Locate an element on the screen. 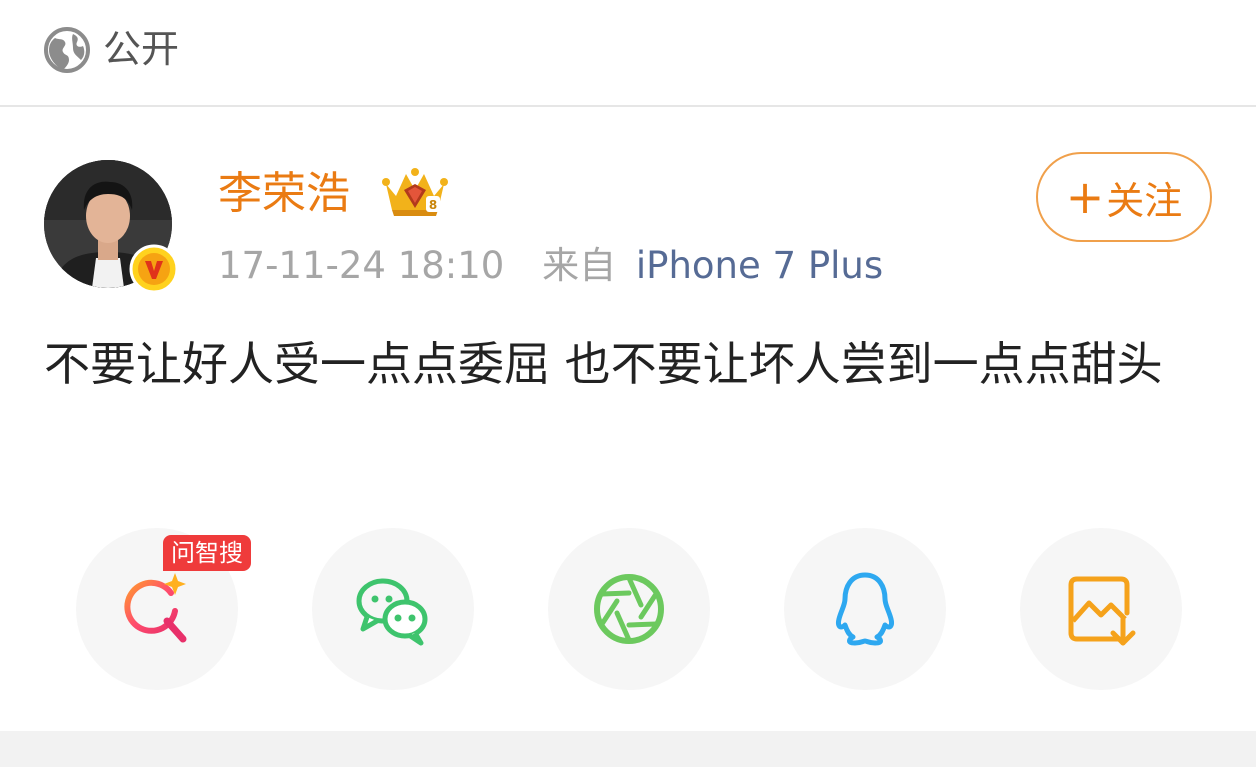 The height and width of the screenshot is (767, 1256). post-meta: 17-11-24 18:10 来自 iPhone 7 Plus is located at coordinates (550, 266).